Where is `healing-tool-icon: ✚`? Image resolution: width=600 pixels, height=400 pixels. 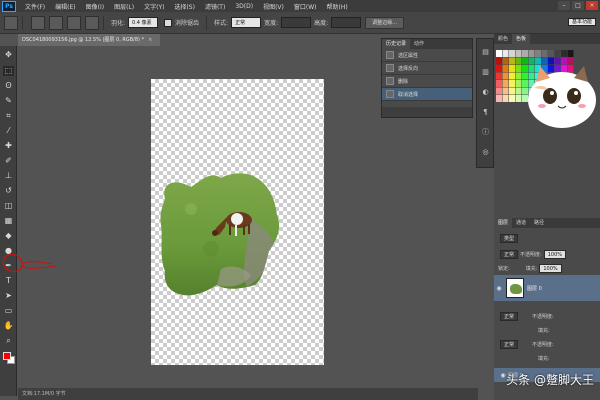 healing-tool-icon: ✚ is located at coordinates (8, 146).